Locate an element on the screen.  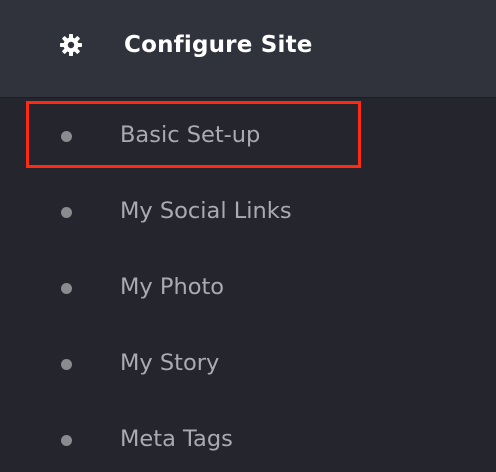
menu-item-label: My Story is located at coordinates (170, 363).